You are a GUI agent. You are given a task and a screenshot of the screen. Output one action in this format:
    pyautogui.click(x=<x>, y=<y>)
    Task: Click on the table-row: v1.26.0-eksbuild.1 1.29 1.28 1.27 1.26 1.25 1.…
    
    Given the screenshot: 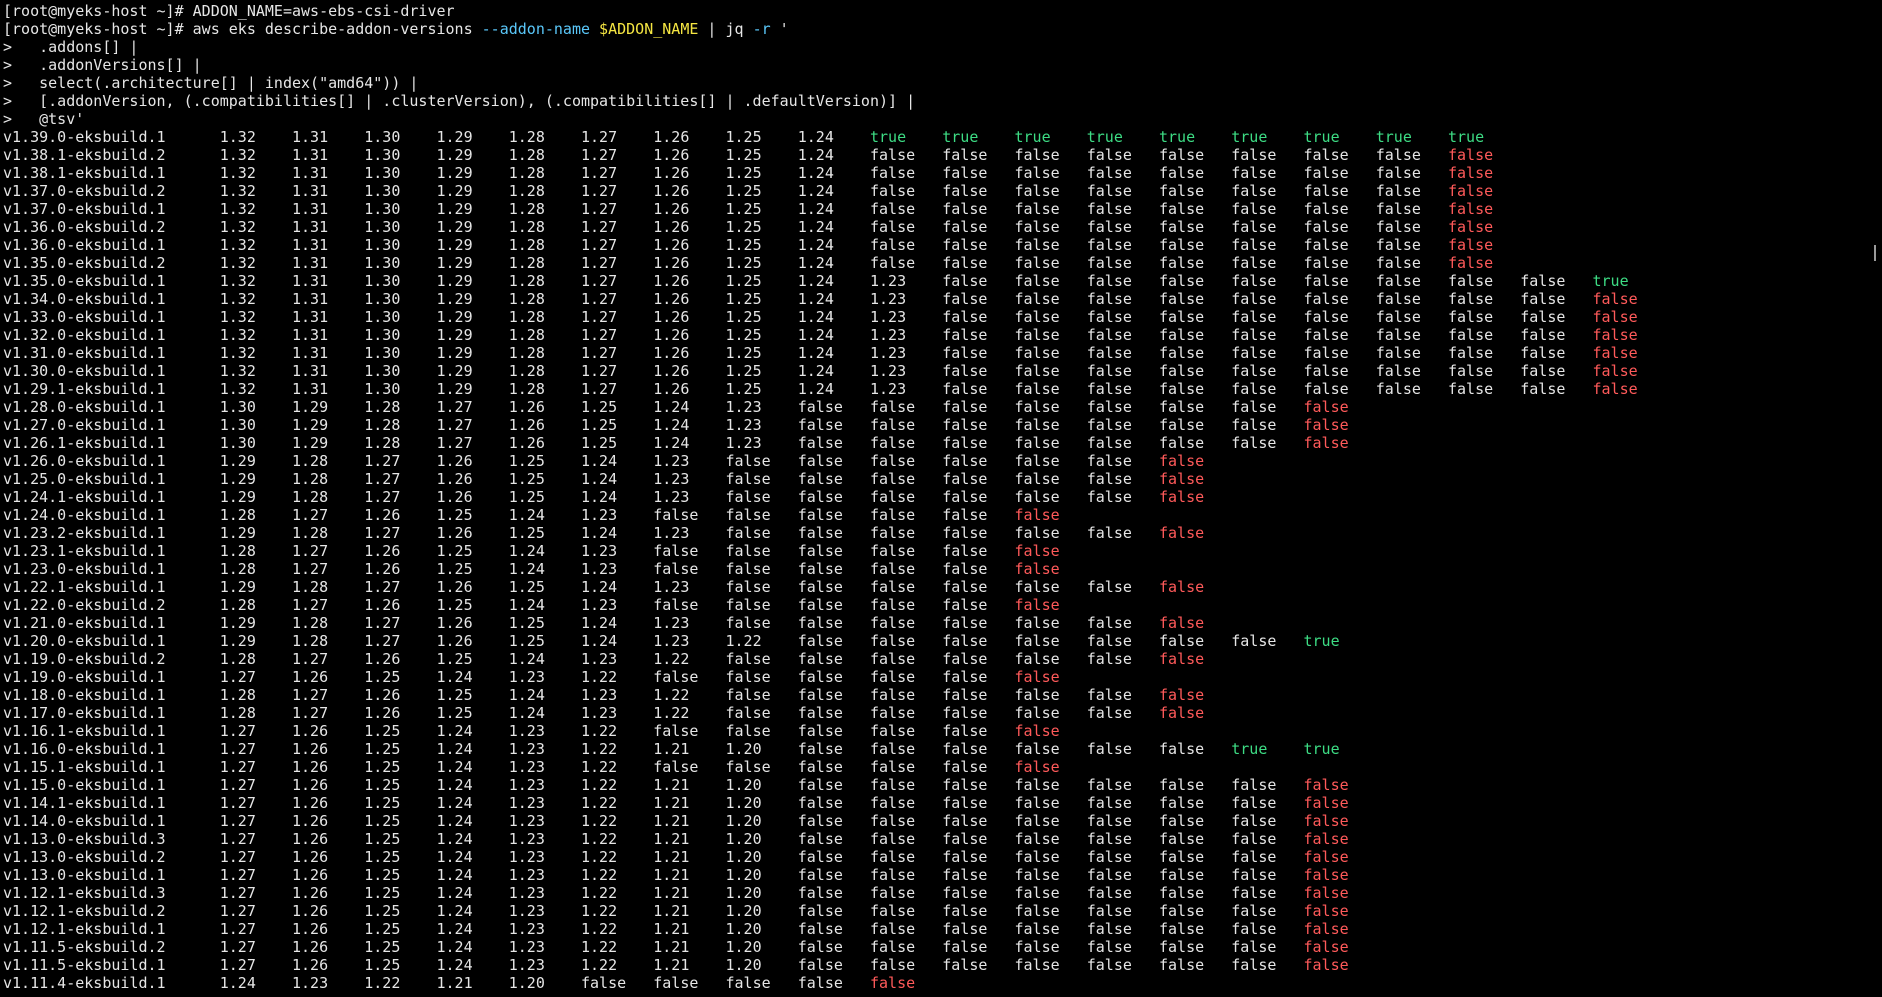 What is the action you would take?
    pyautogui.click(x=942, y=461)
    